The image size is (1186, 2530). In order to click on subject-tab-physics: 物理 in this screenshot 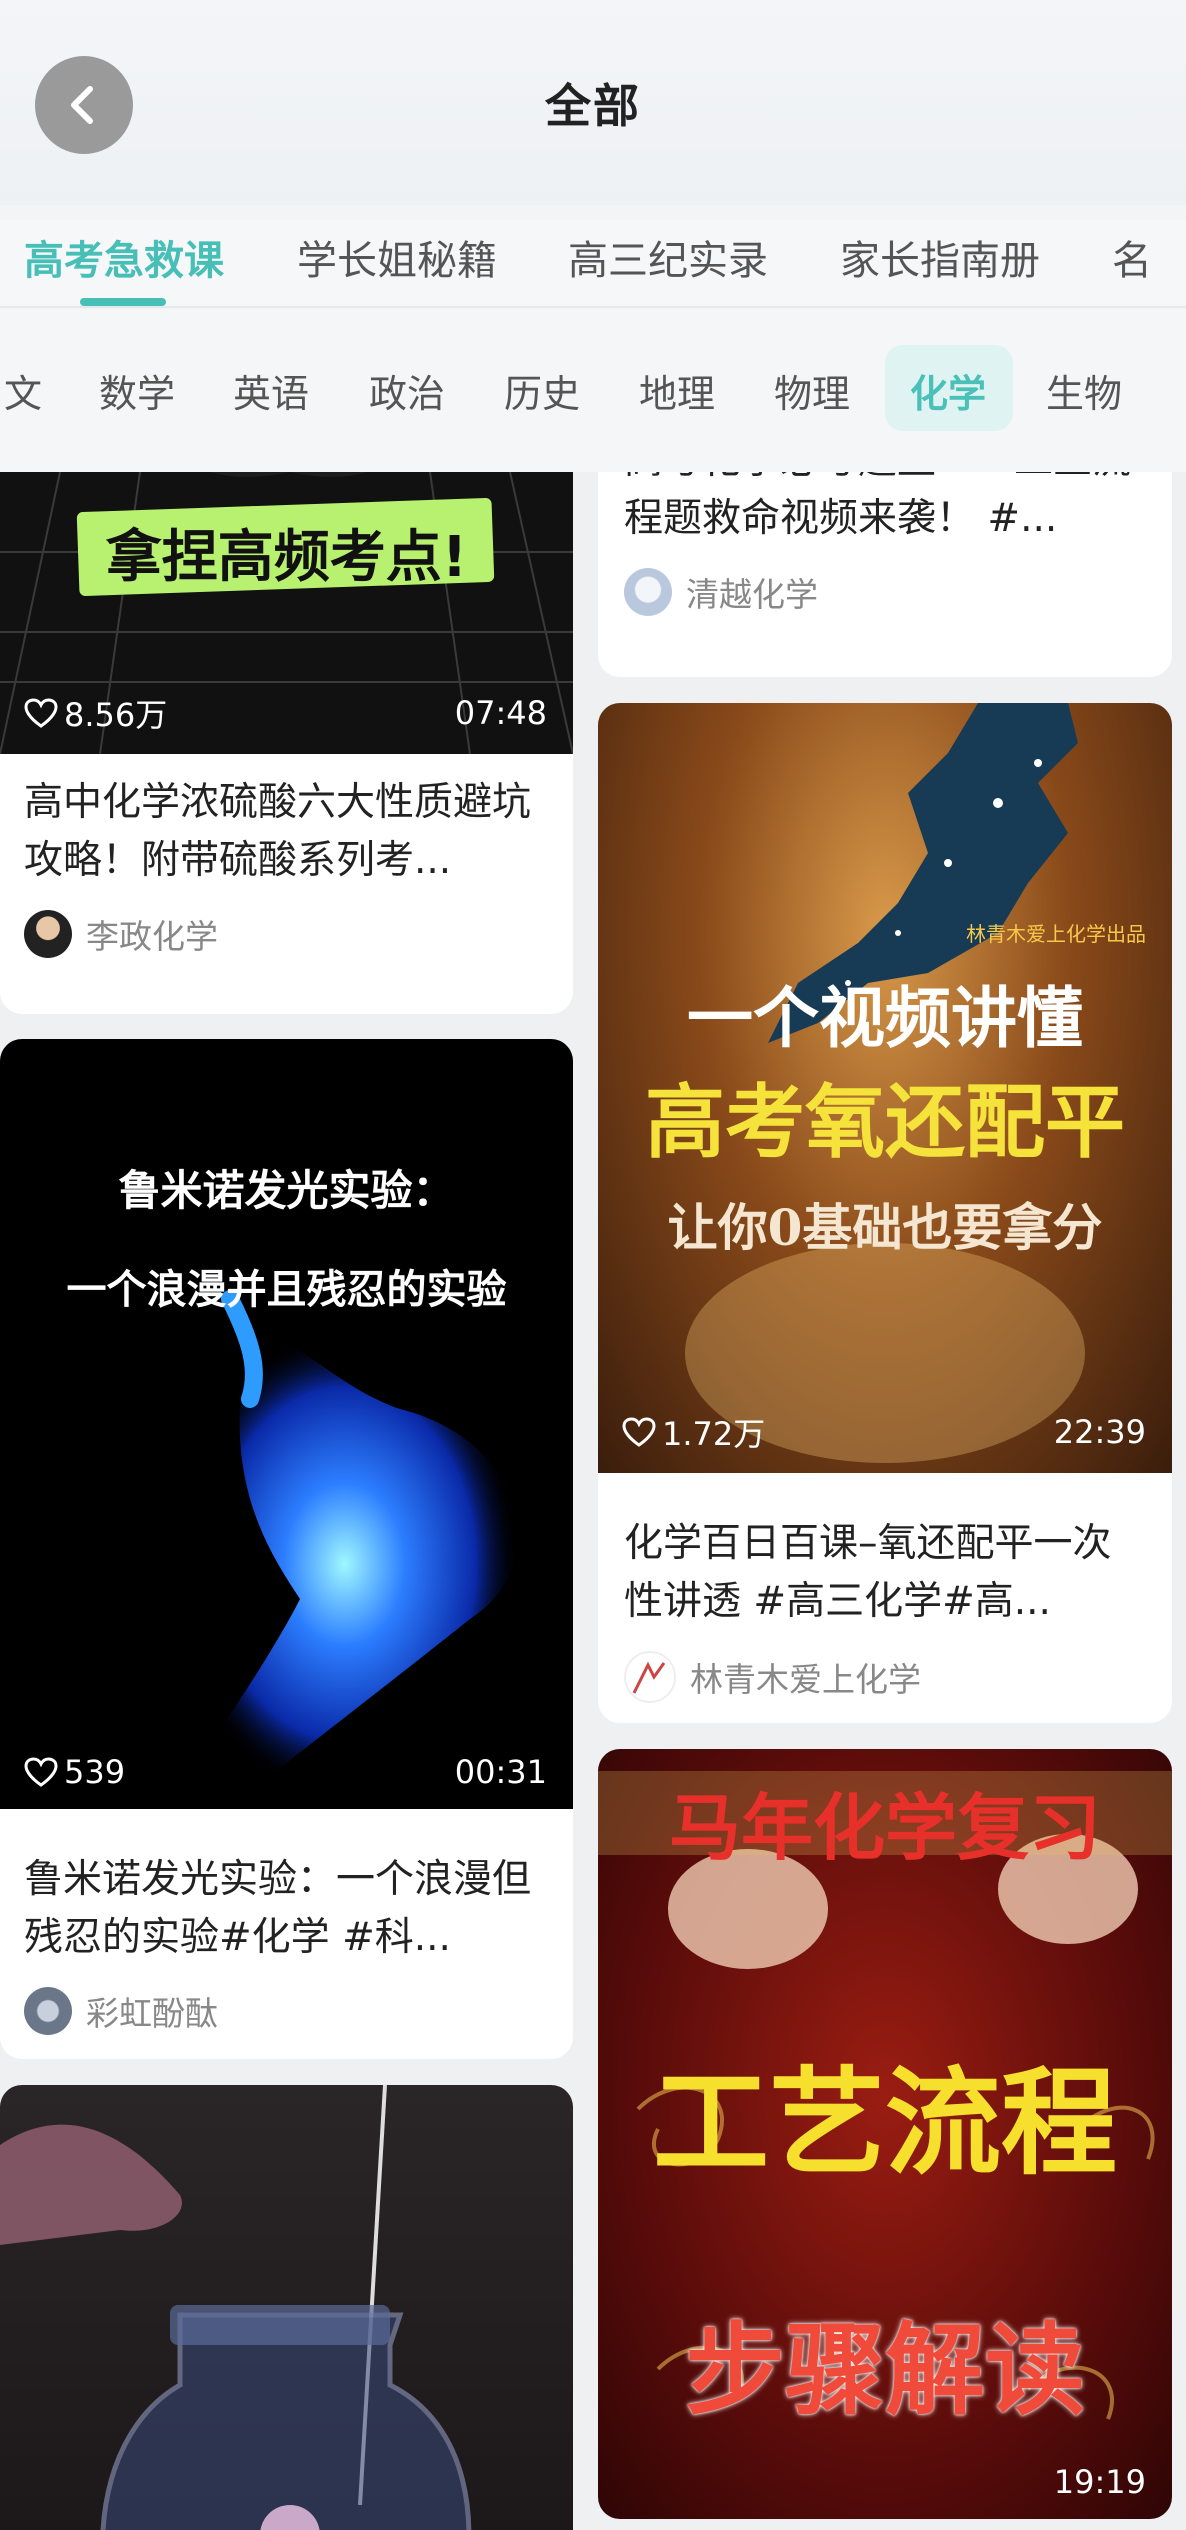, I will do `click(812, 390)`.